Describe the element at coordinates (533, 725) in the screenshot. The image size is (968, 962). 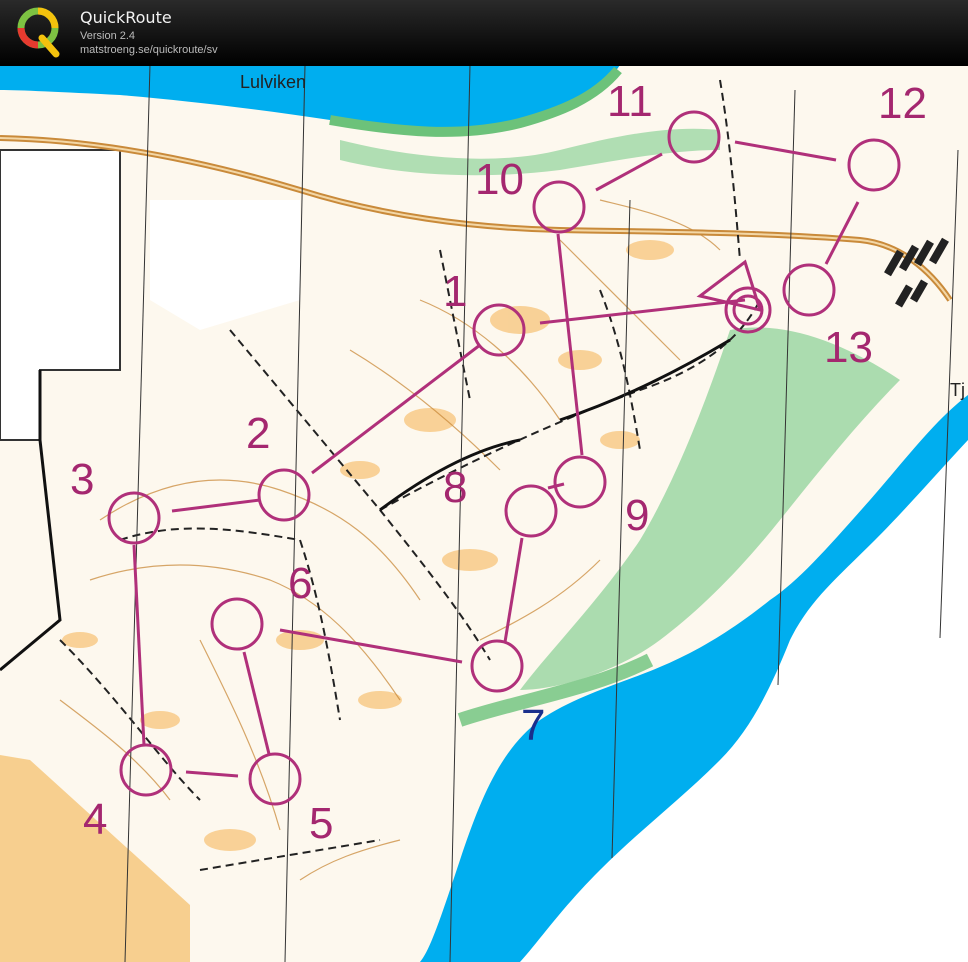
I see `control-number-7: 7` at that location.